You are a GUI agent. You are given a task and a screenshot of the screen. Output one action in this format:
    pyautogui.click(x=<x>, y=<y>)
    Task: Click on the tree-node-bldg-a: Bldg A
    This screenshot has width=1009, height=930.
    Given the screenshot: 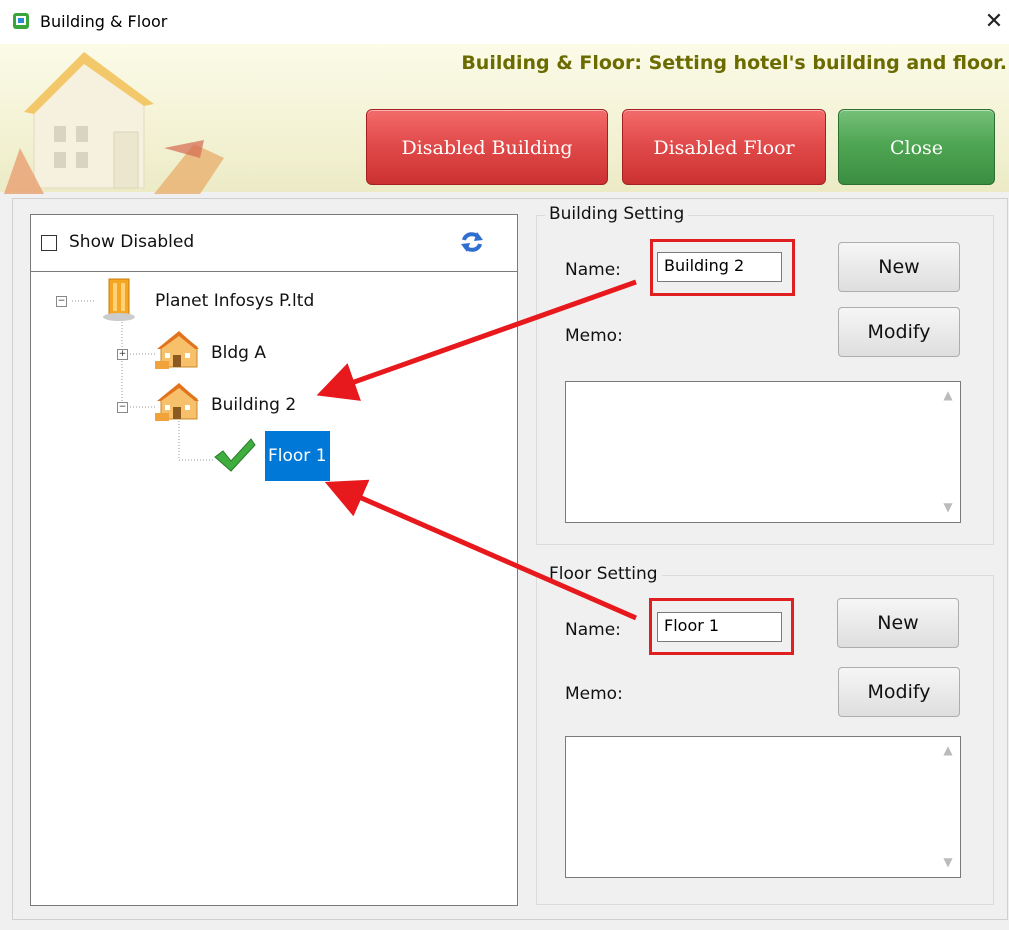 What is the action you would take?
    pyautogui.click(x=238, y=353)
    